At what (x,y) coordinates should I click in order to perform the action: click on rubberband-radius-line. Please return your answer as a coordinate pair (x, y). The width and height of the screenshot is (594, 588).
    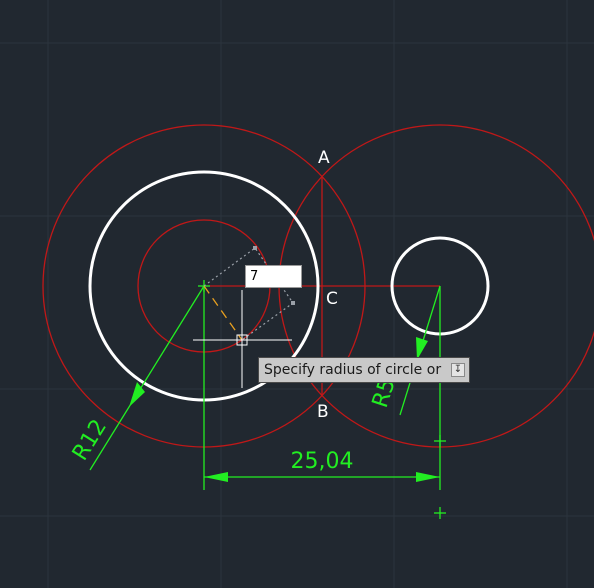
    Looking at the image, I should click on (223, 313).